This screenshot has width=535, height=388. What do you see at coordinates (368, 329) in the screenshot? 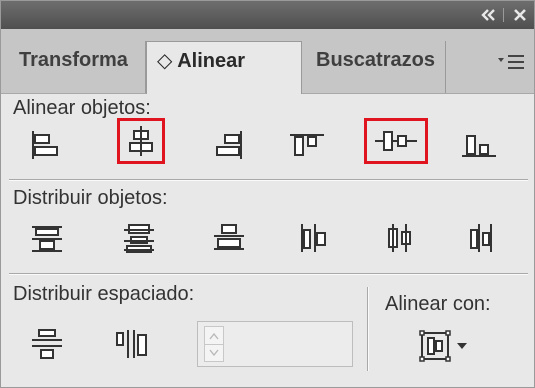
I see `vertical-divider` at bounding box center [368, 329].